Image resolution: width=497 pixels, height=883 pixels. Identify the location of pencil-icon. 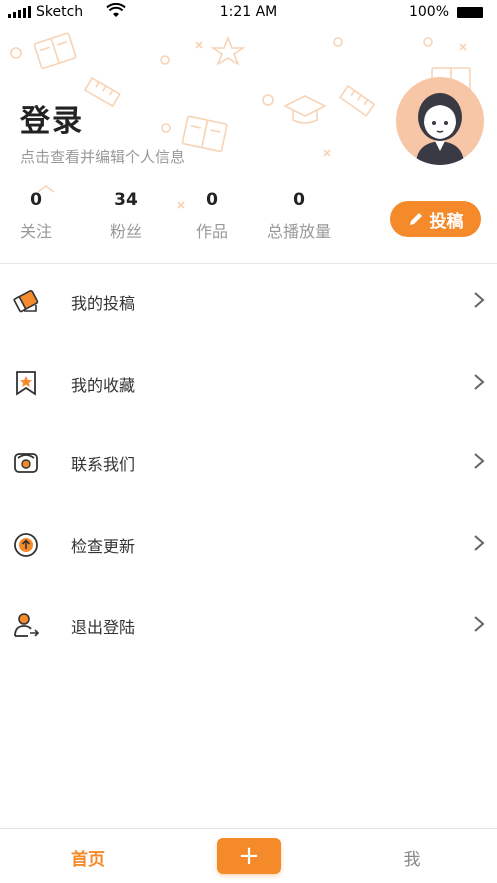
(415, 219).